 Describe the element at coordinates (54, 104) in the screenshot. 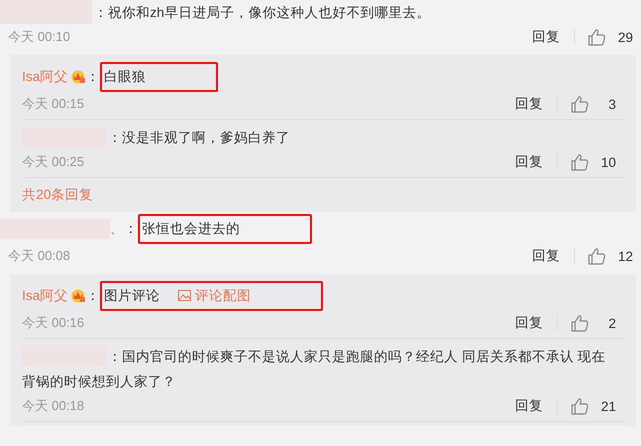

I see `comment-time: 今天 00:15` at that location.